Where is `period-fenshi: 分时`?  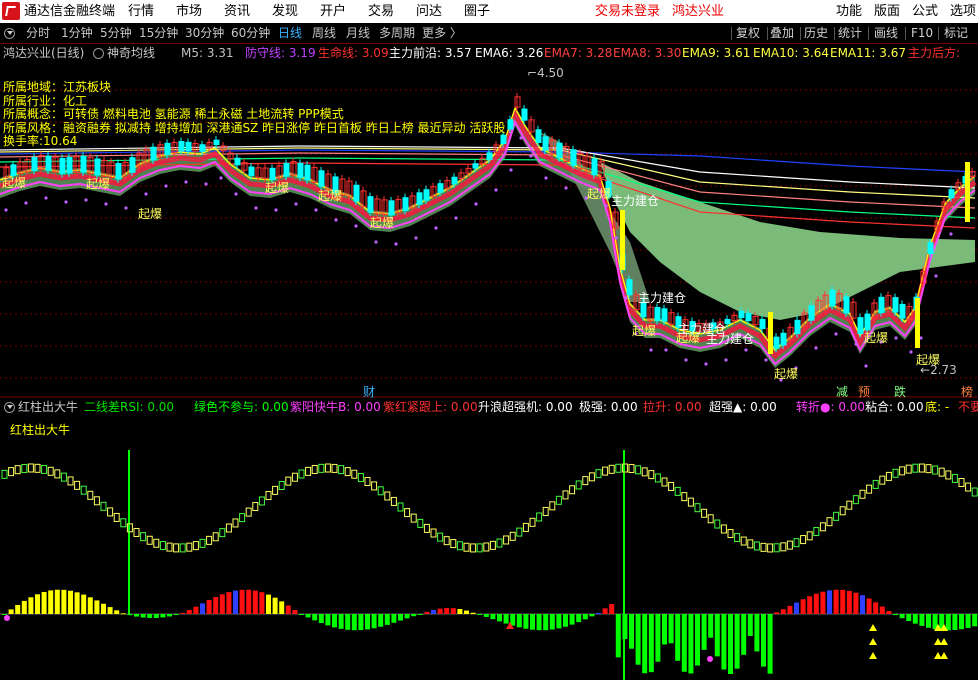
period-fenshi: 分时 is located at coordinates (38, 33).